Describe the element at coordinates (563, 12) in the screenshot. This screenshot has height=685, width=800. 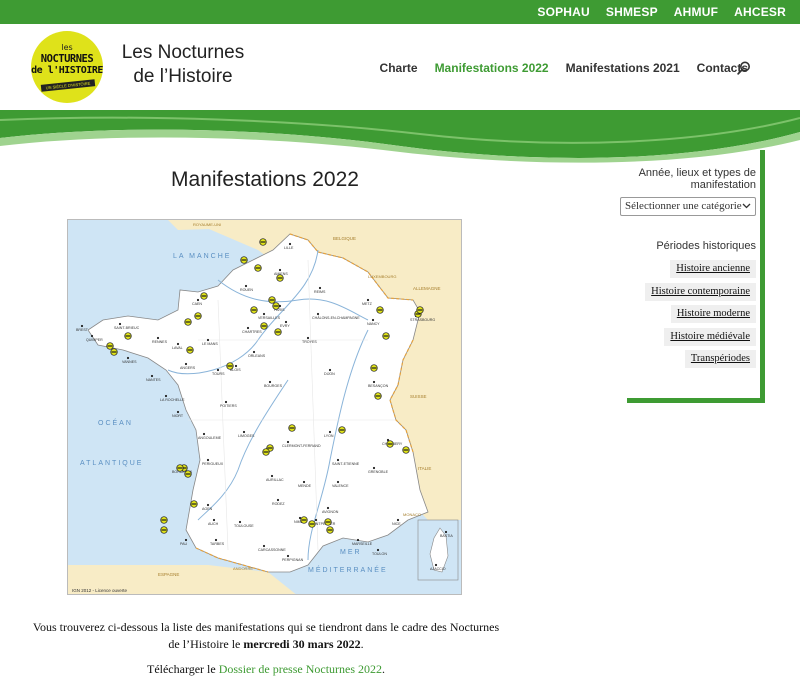
I see `topbar-link-sophau: SOPHAU` at that location.